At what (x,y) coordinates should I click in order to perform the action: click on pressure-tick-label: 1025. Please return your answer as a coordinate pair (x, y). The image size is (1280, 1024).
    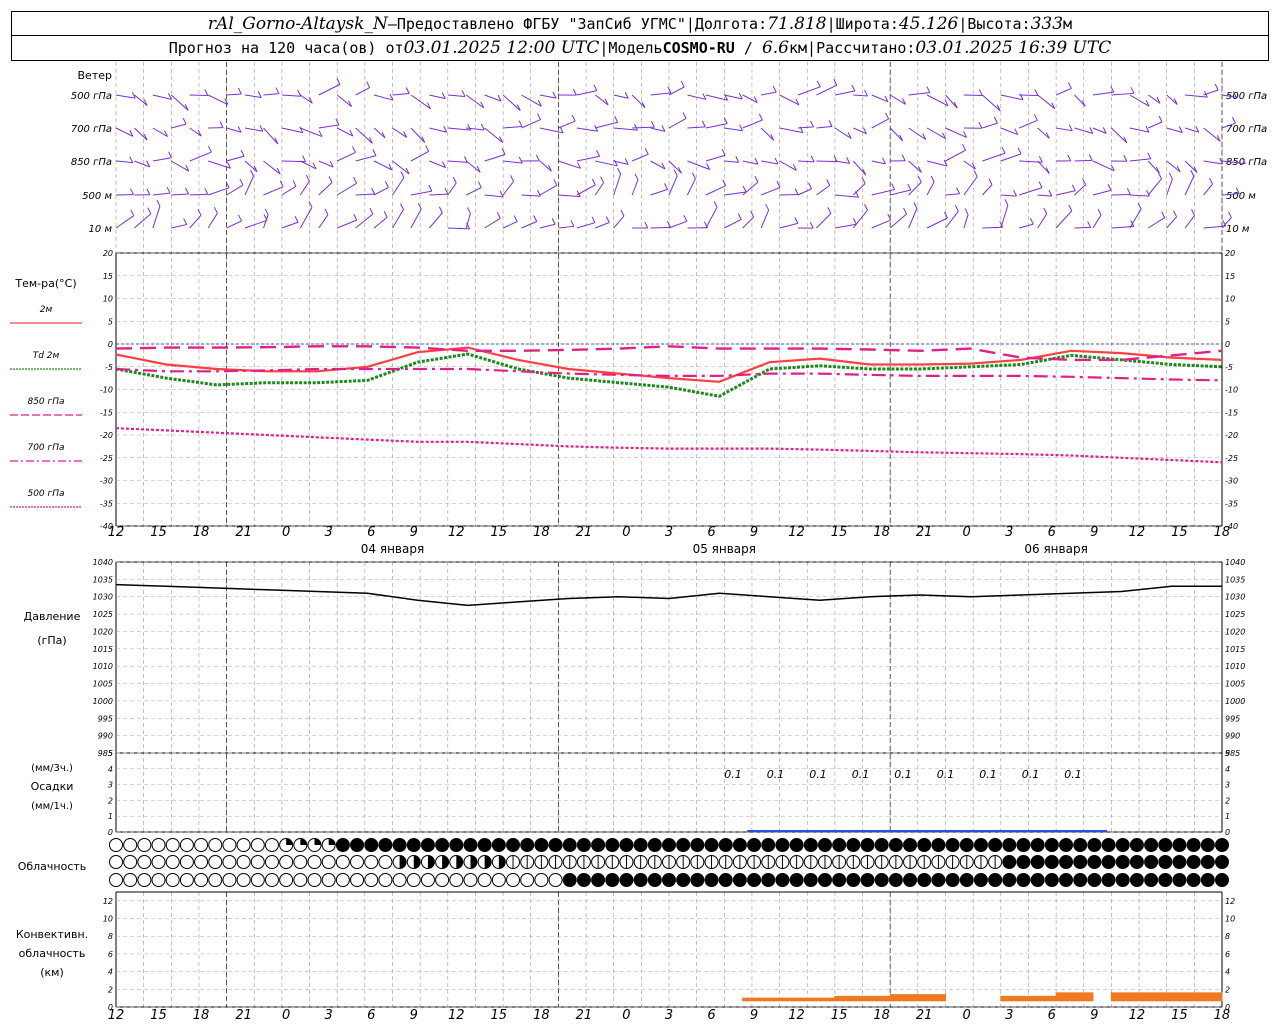
    Looking at the image, I should click on (1235, 614).